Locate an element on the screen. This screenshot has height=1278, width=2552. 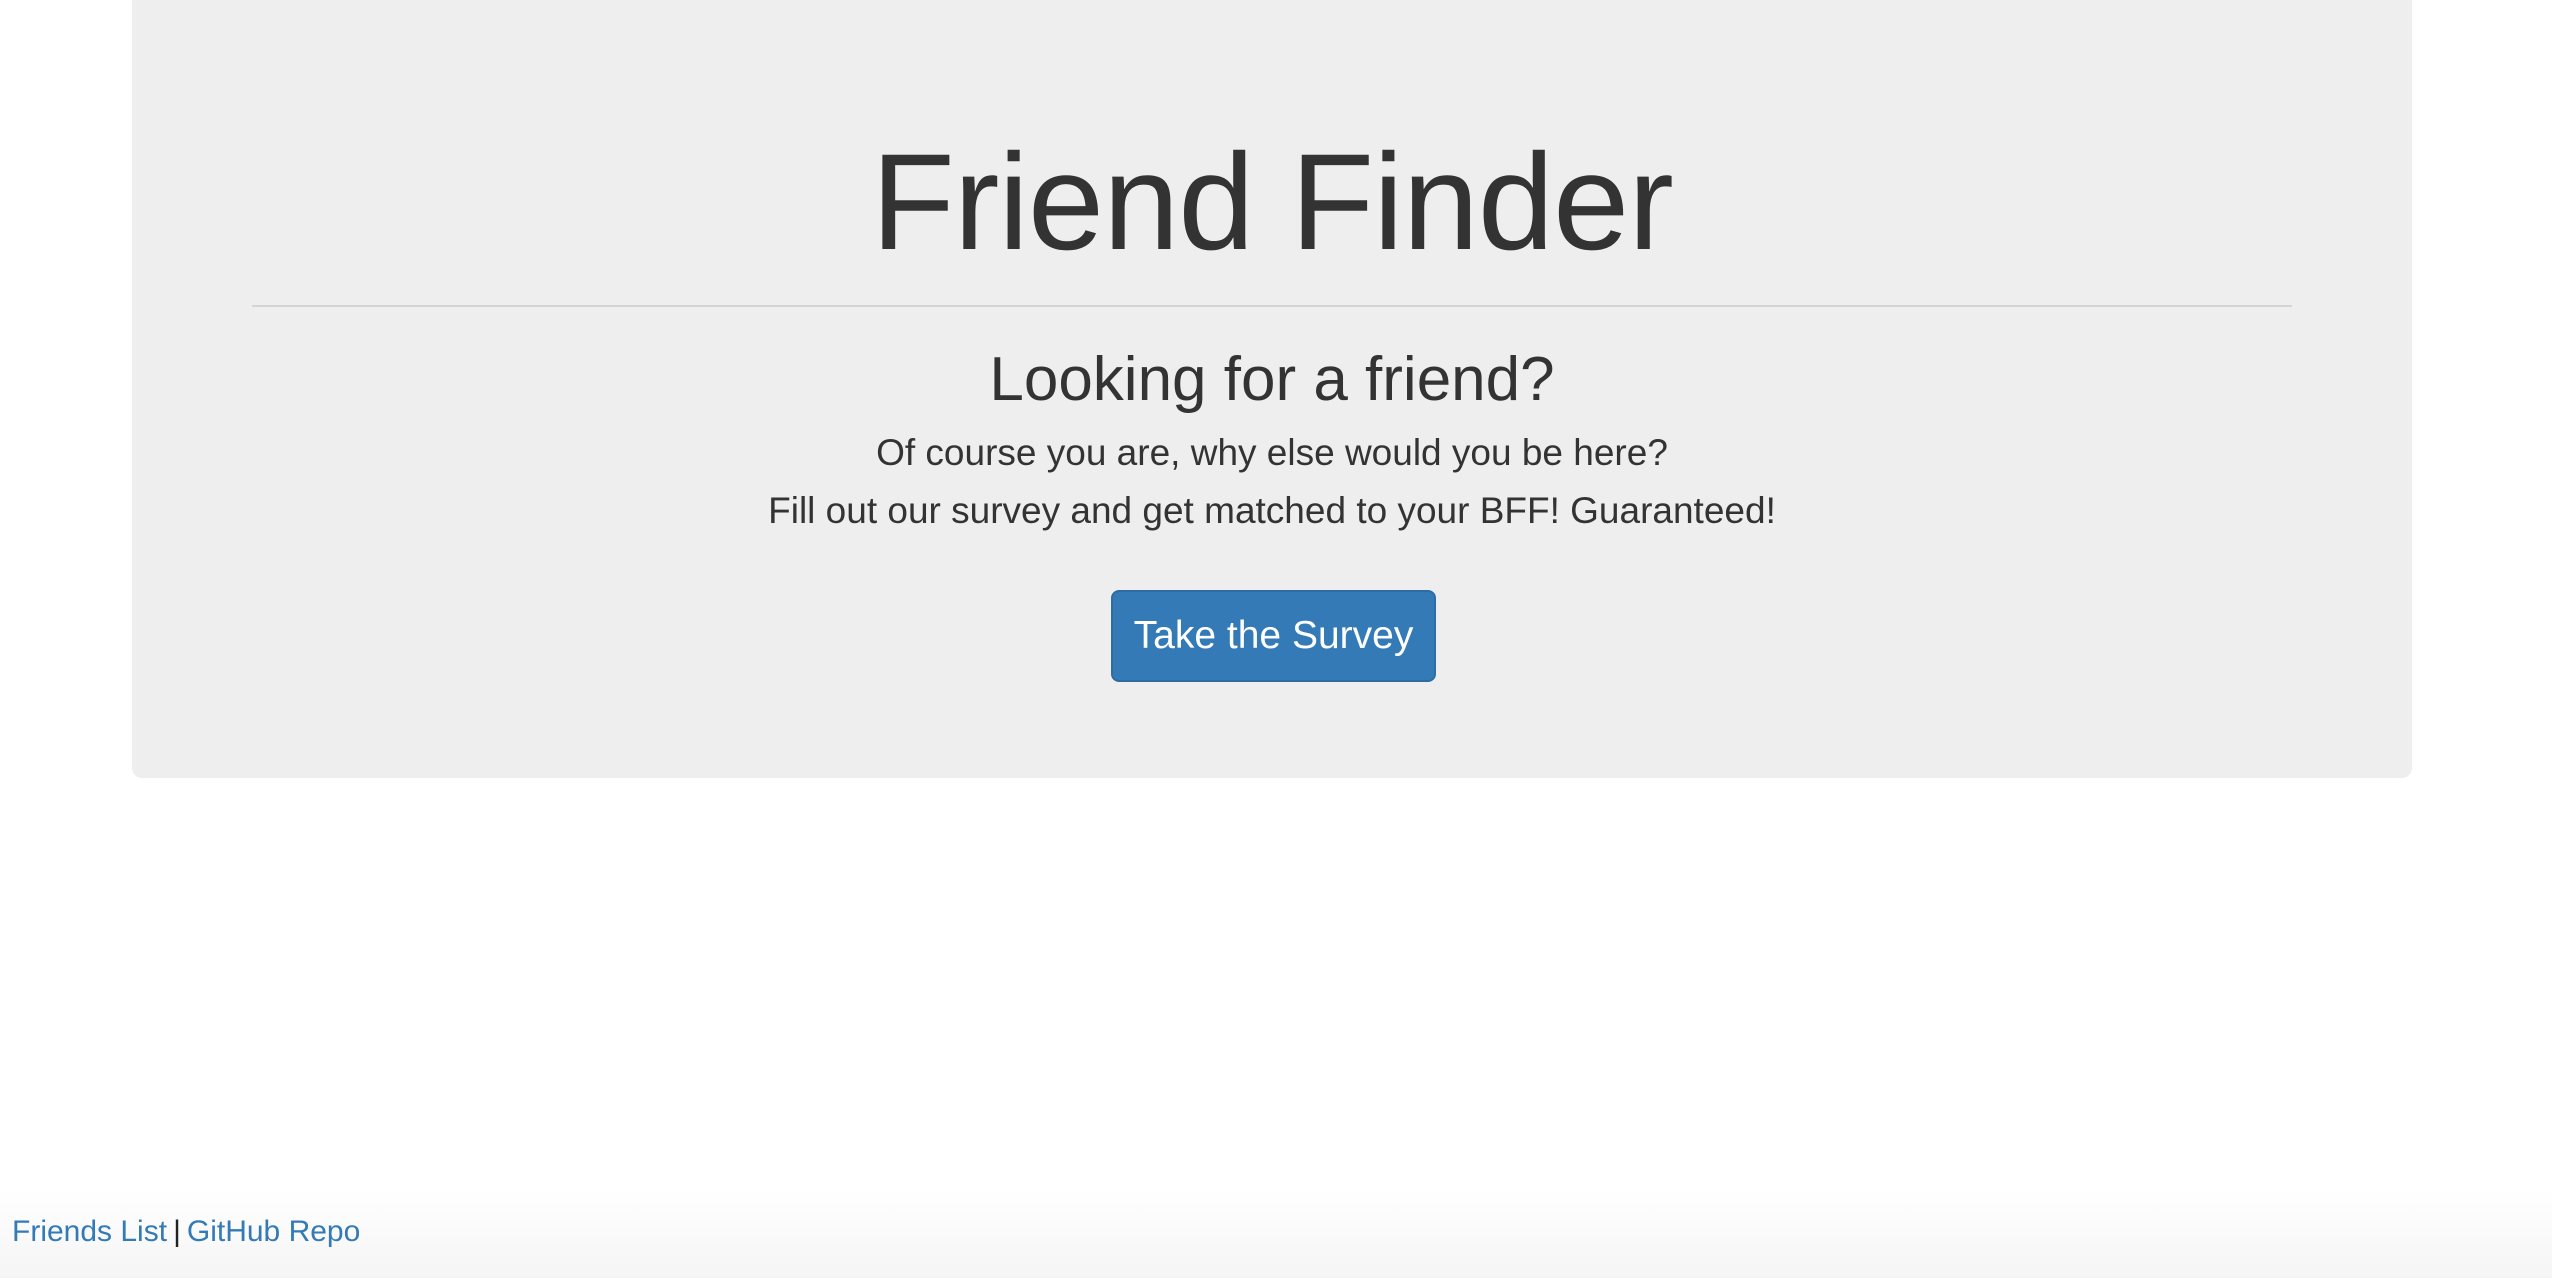
page-title: Friend Finder is located at coordinates (1272, 202).